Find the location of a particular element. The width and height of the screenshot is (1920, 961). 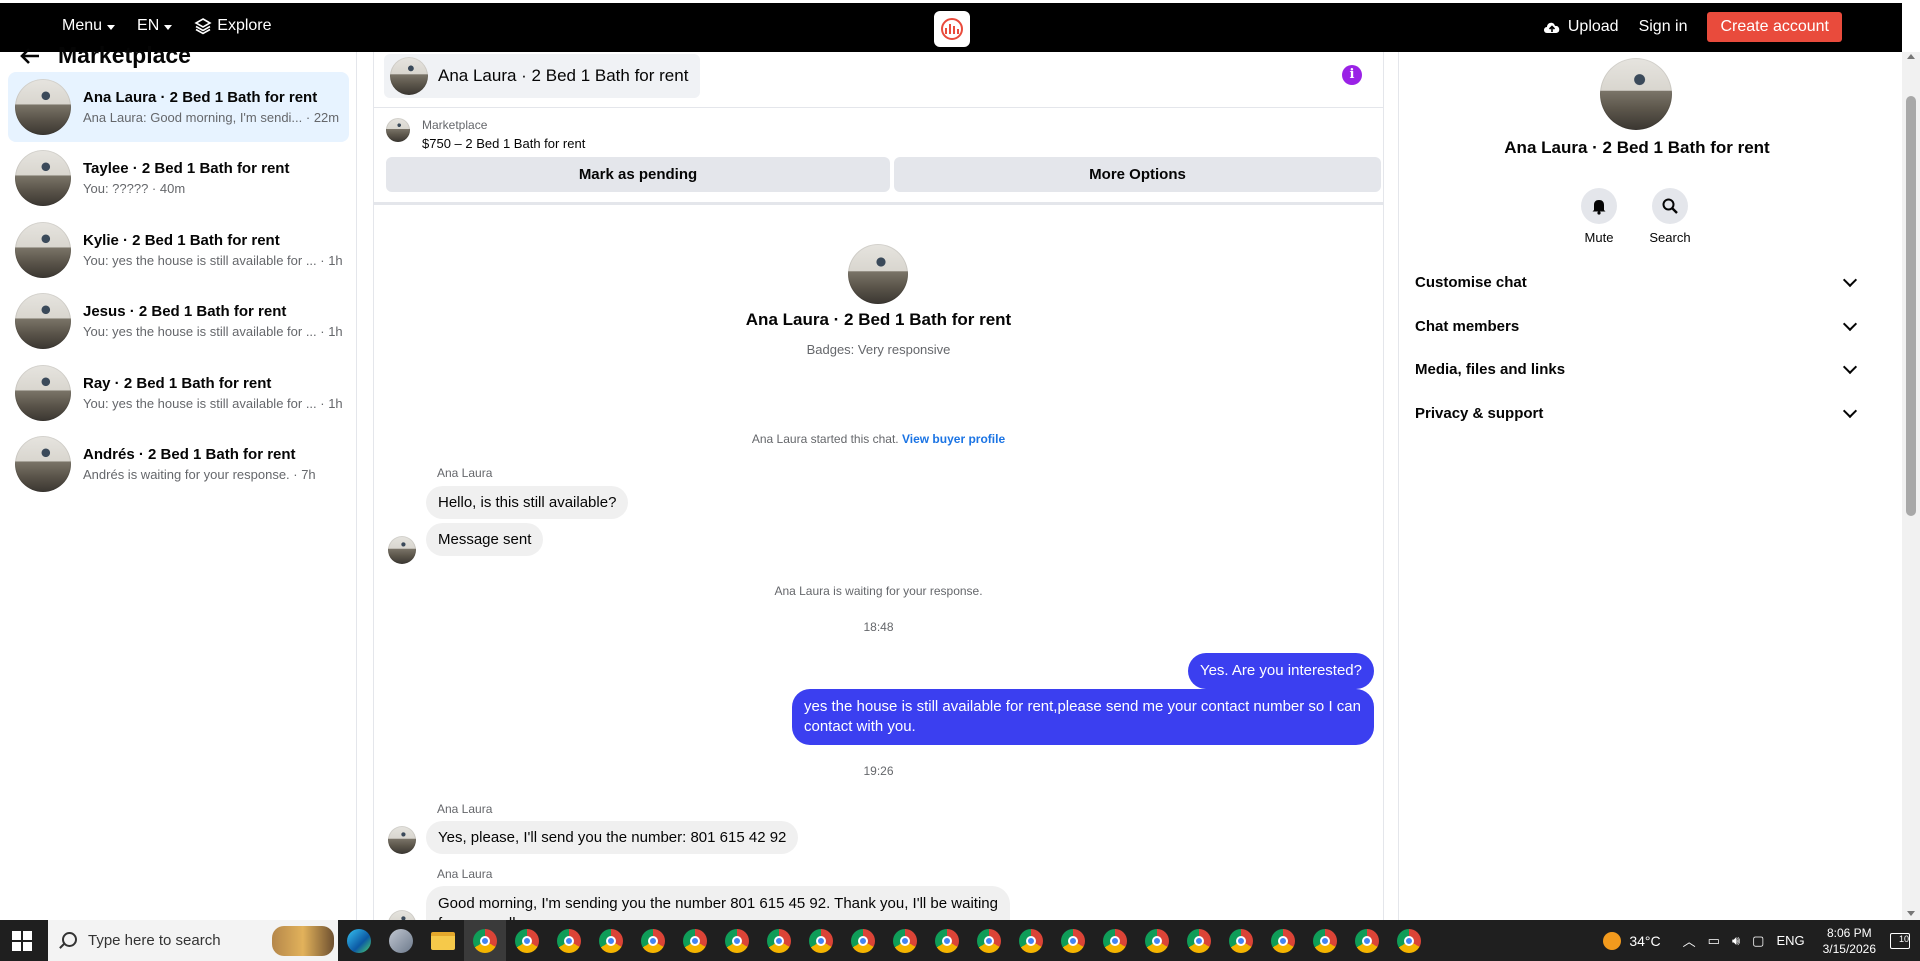

more-options-button: More Options is located at coordinates (1137, 174).